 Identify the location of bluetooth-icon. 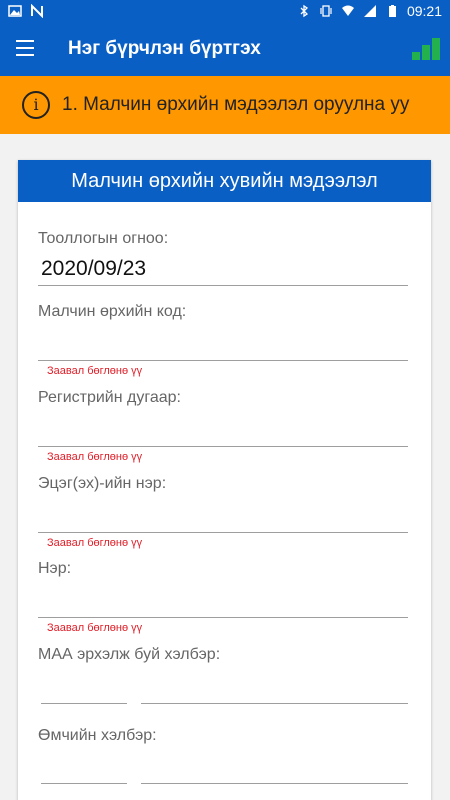
(304, 11).